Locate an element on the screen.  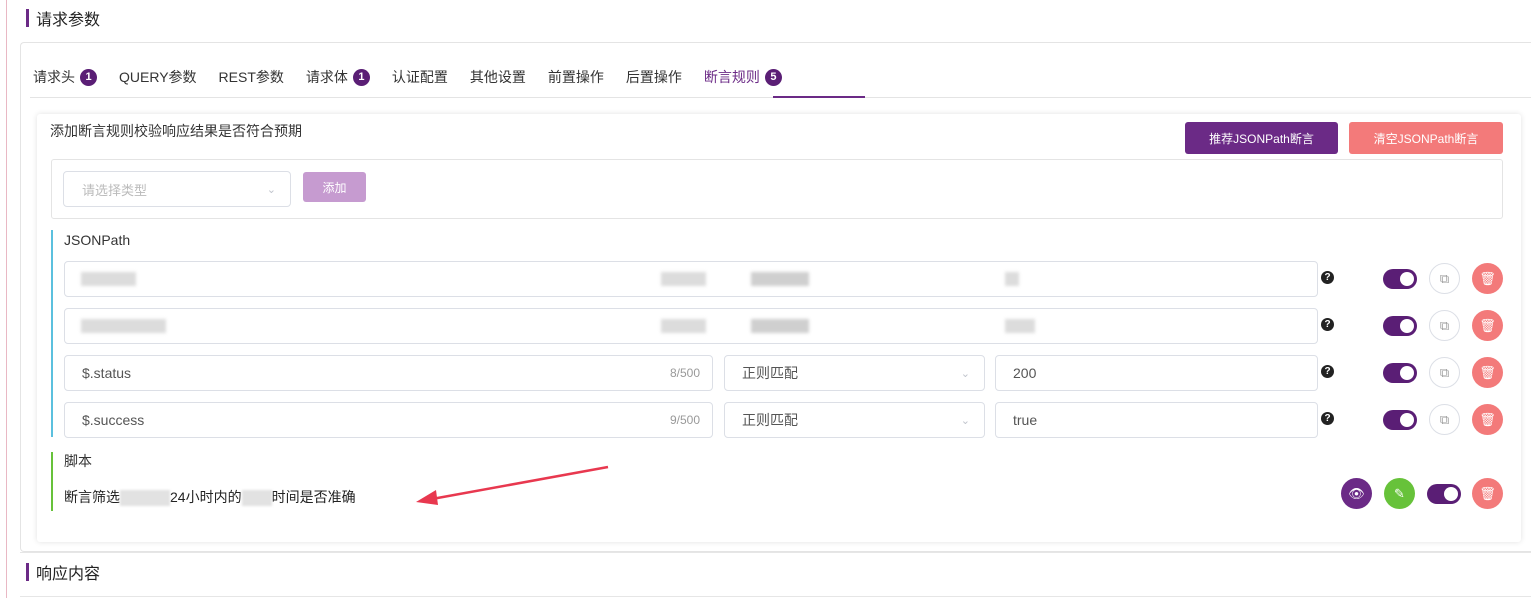
tab-auth-config: 认证配置 is located at coordinates (420, 77).